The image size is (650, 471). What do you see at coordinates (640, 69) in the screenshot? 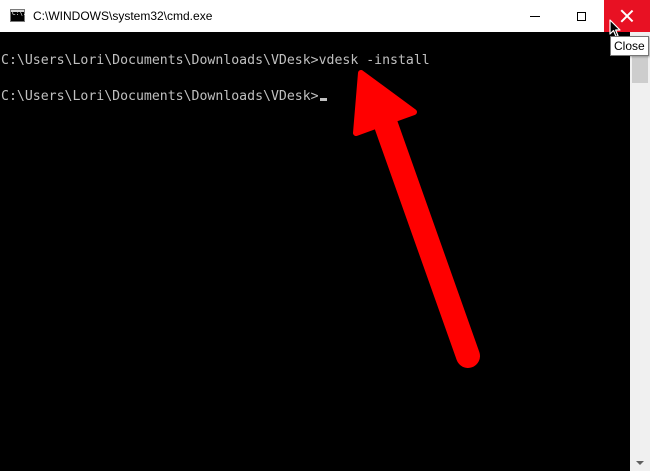
I see `scroll-thumb` at bounding box center [640, 69].